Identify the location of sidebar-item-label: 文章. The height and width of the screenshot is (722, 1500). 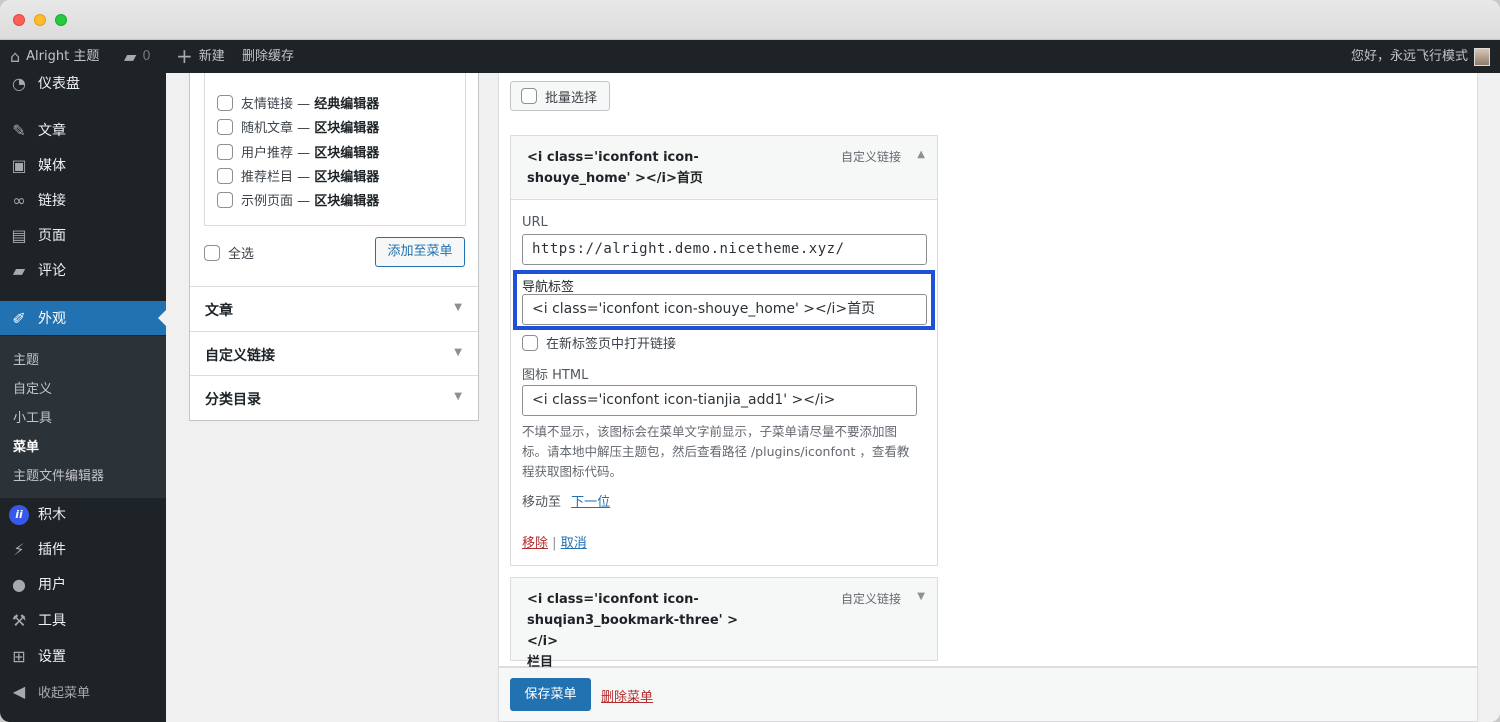
(52, 131).